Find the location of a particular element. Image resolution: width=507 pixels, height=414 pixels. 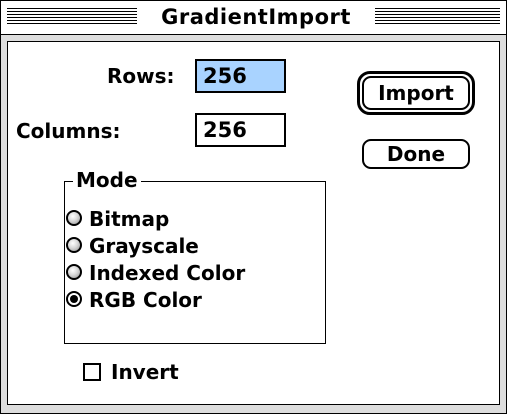

columns-input: 256 is located at coordinates (240, 130).